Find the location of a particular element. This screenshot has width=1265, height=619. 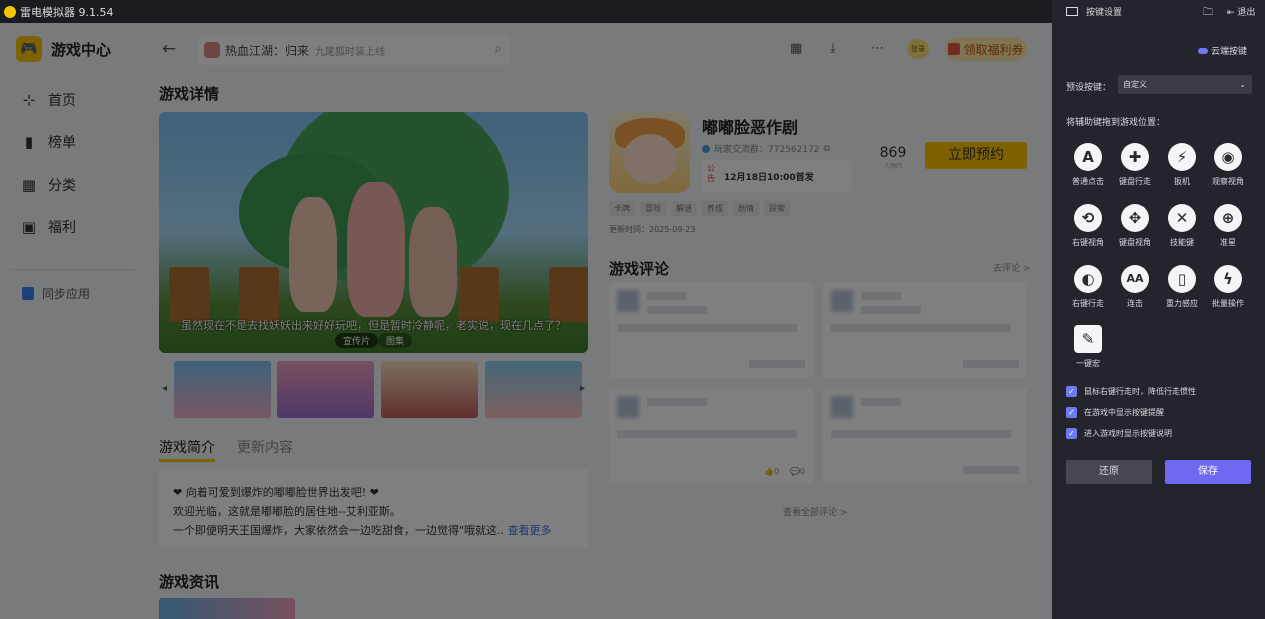

key-label: 一键宏 is located at coordinates (1088, 363).